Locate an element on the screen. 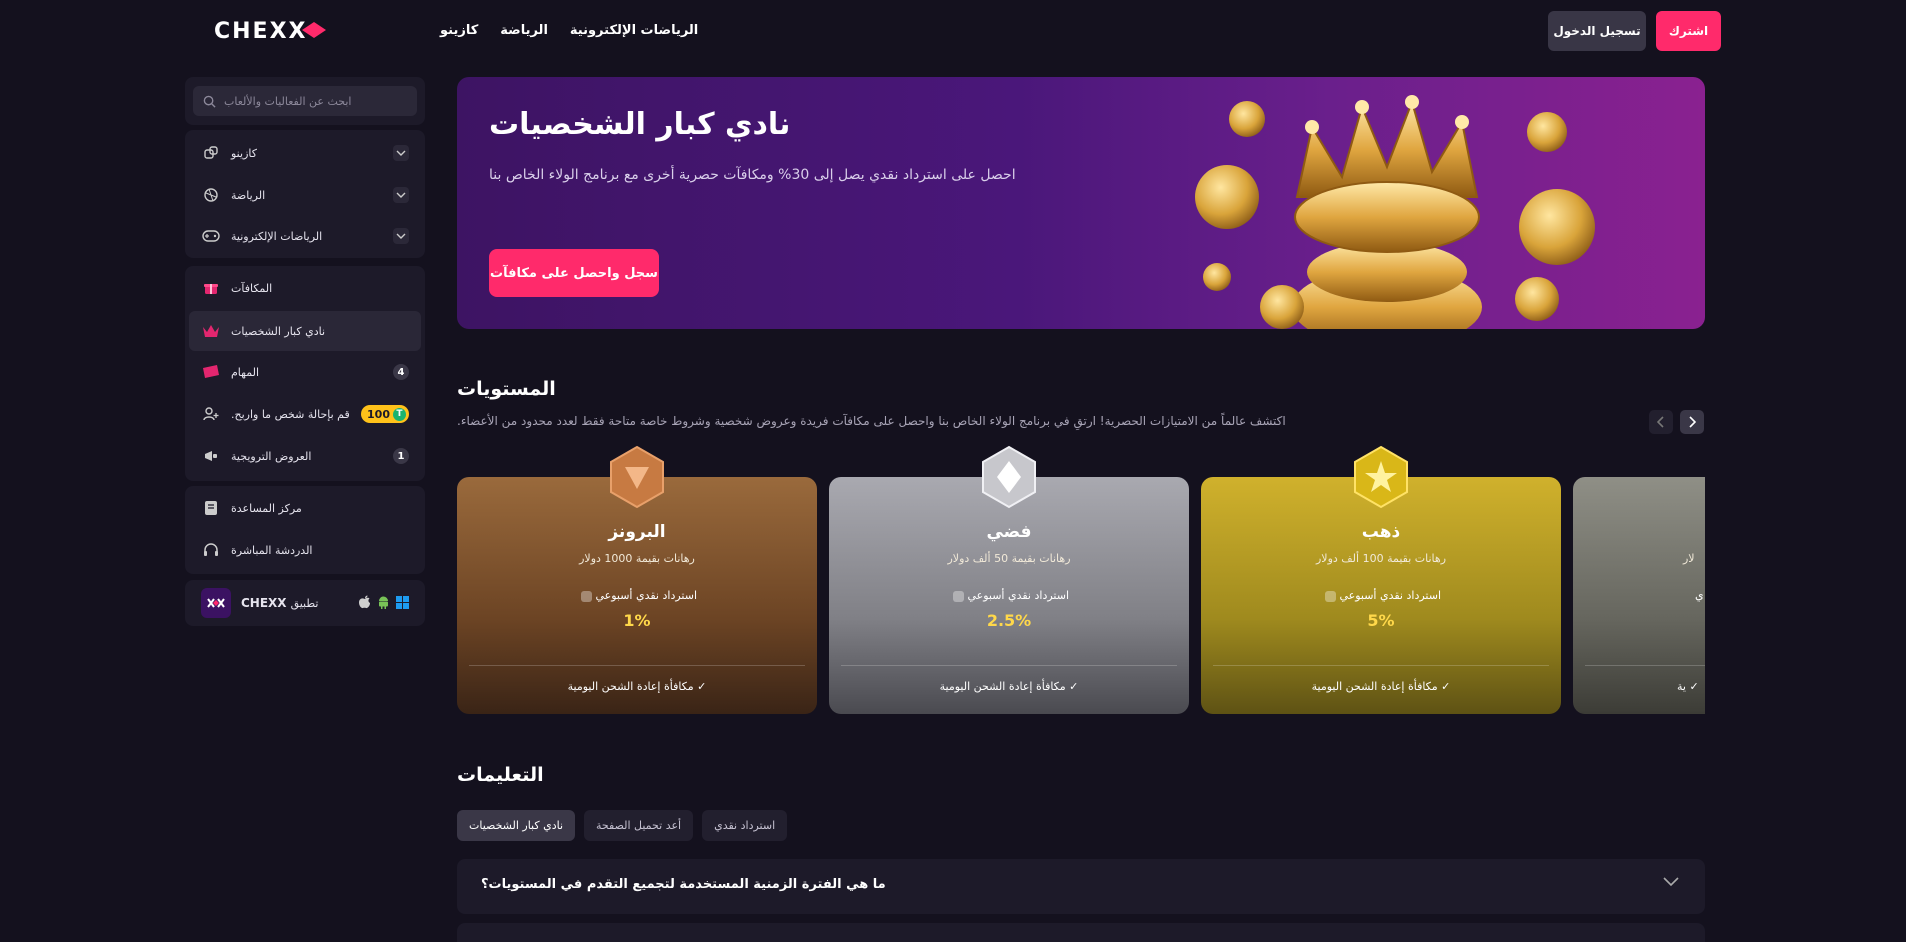 Image resolution: width=1906 pixels, height=942 pixels. megaphone-icon is located at coordinates (211, 456).